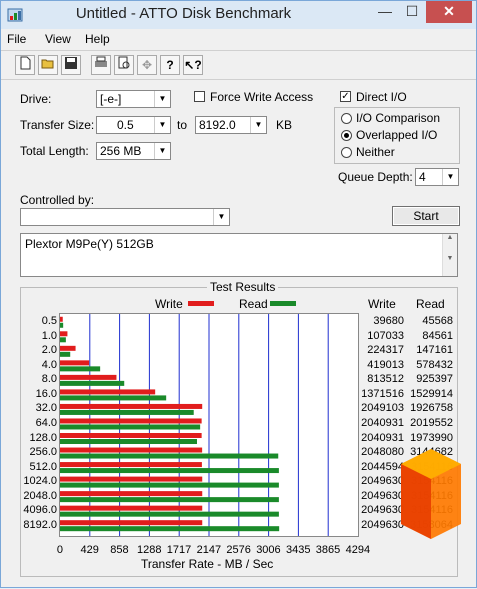 The image size is (477, 589). Describe the element at coordinates (169, 304) in the screenshot. I see `legend-write-label: Write` at that location.